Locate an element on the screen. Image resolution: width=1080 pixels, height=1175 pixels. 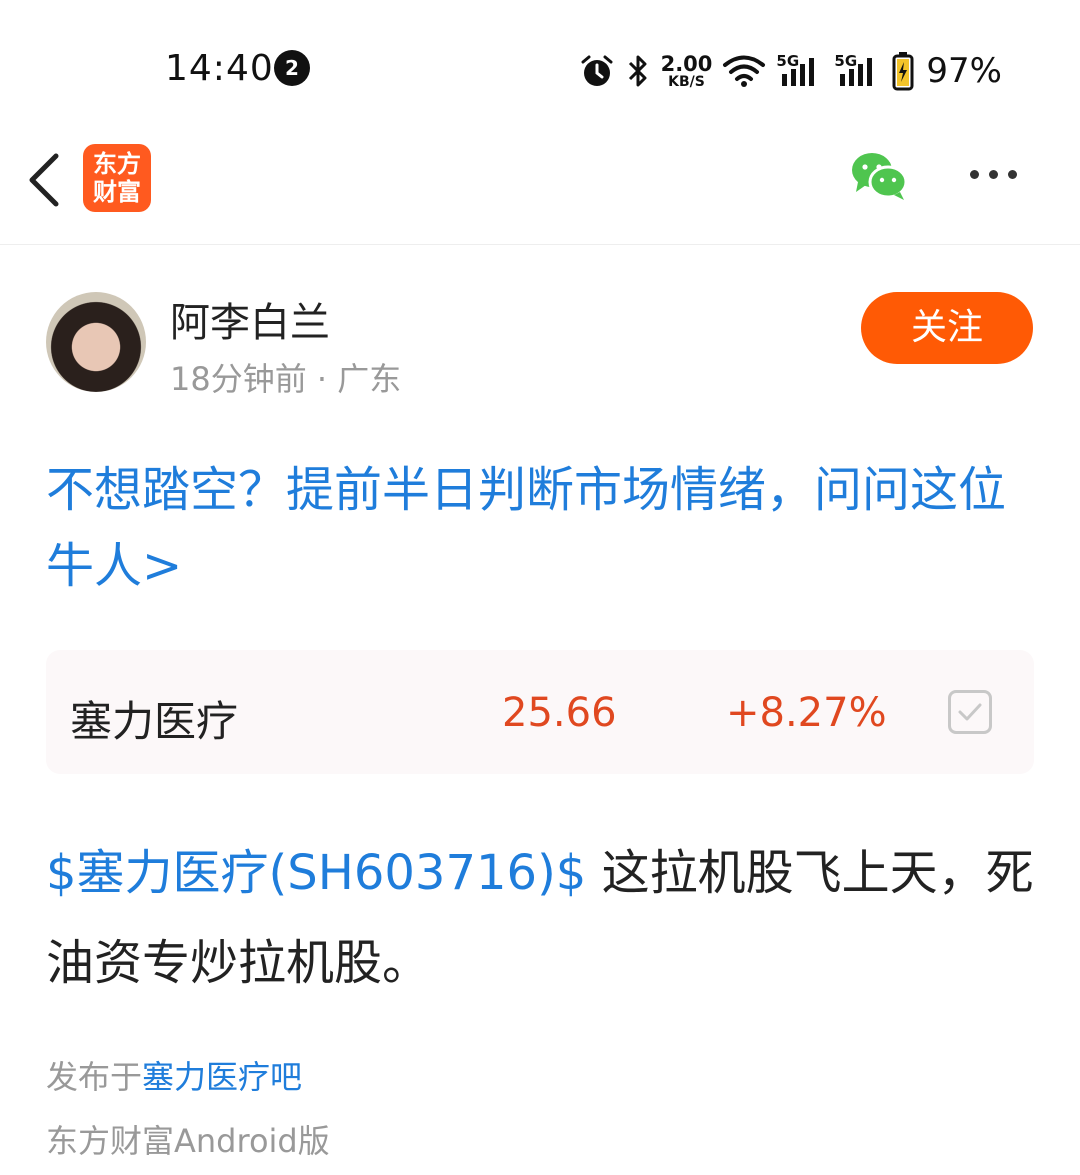
wechat-share-button is located at coordinates (880, 176).